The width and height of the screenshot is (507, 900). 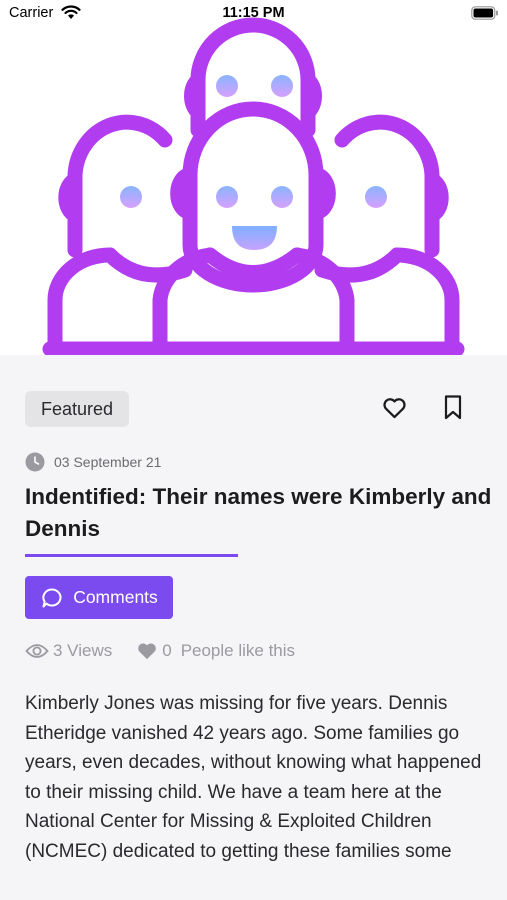 I want to click on featured-tag: Featured, so click(x=77, y=409).